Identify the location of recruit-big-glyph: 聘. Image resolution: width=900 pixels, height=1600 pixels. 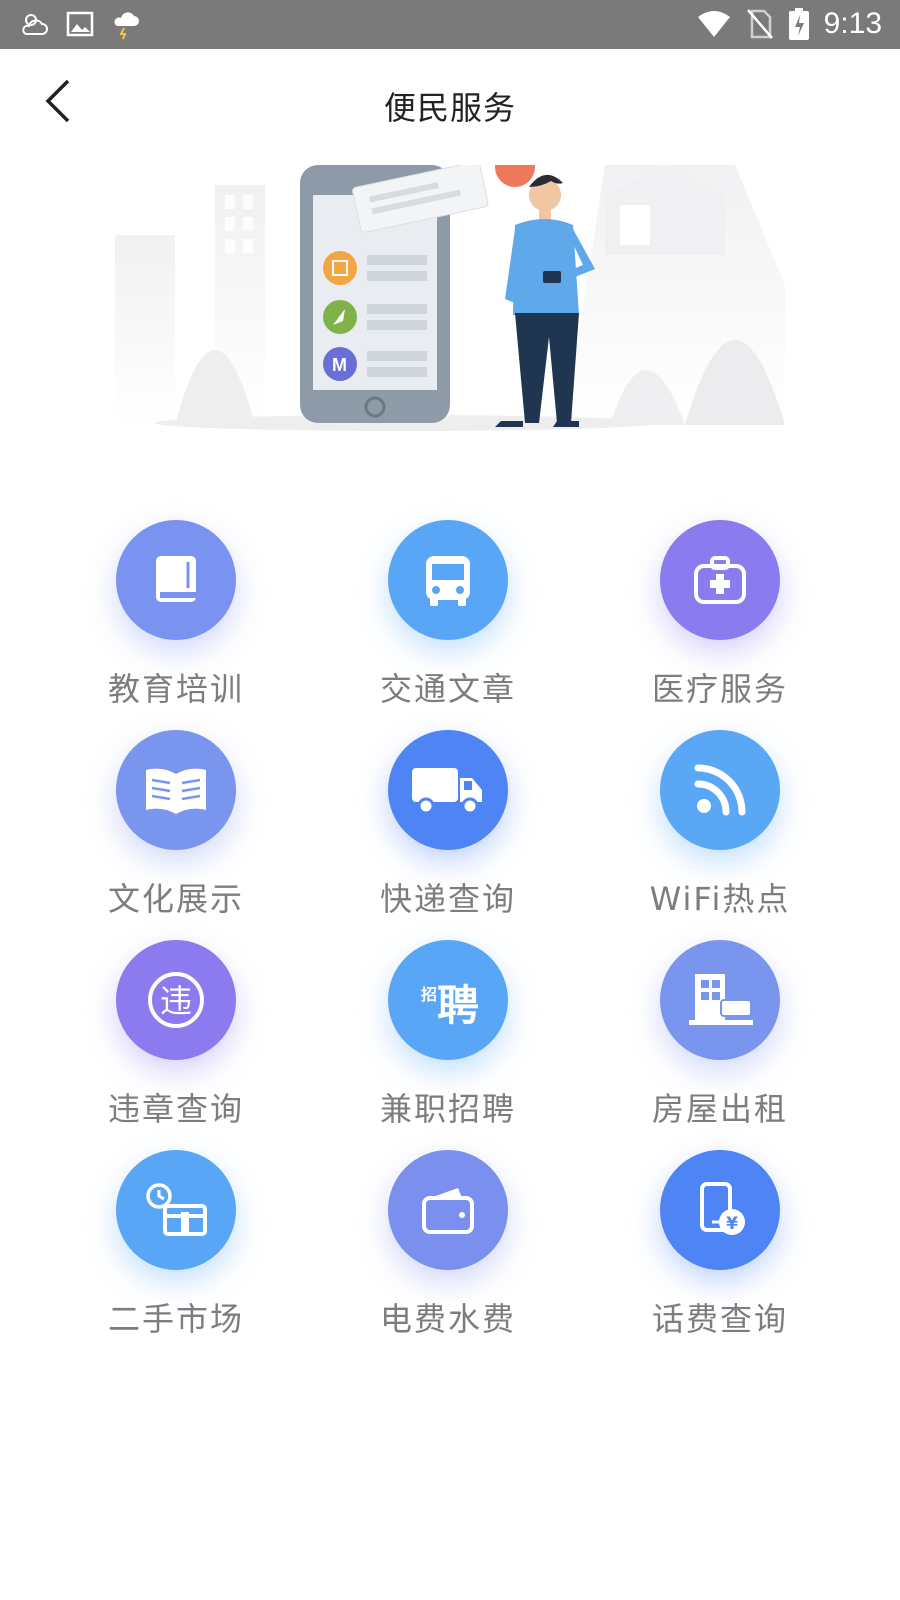
(458, 1005).